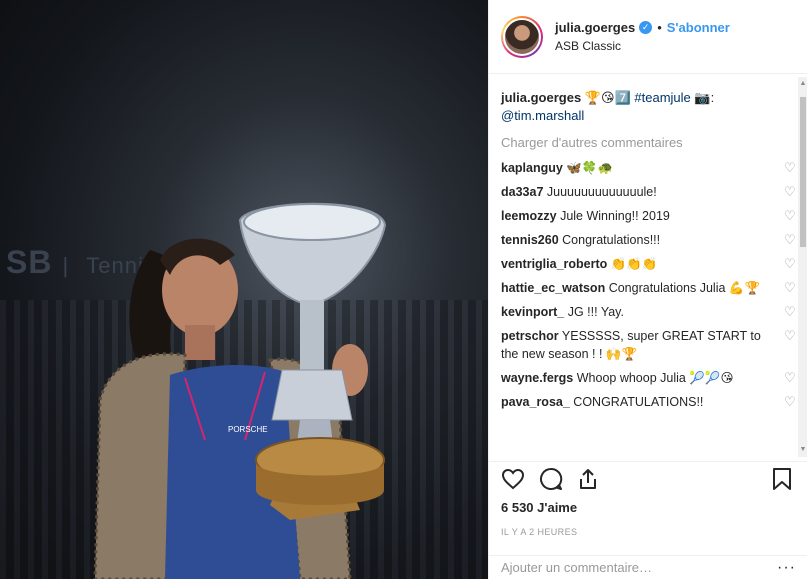 The height and width of the screenshot is (579, 807). What do you see at coordinates (639, 567) in the screenshot?
I see `comment-input` at bounding box center [639, 567].